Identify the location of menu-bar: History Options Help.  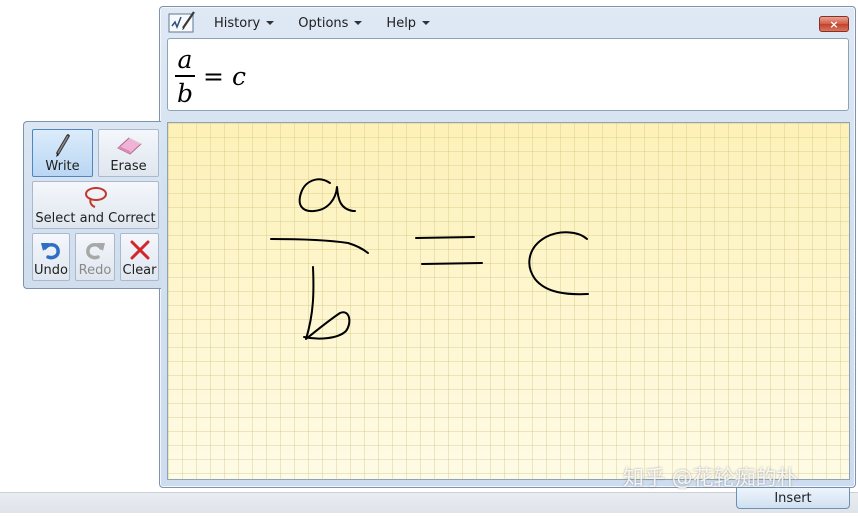
(322, 23).